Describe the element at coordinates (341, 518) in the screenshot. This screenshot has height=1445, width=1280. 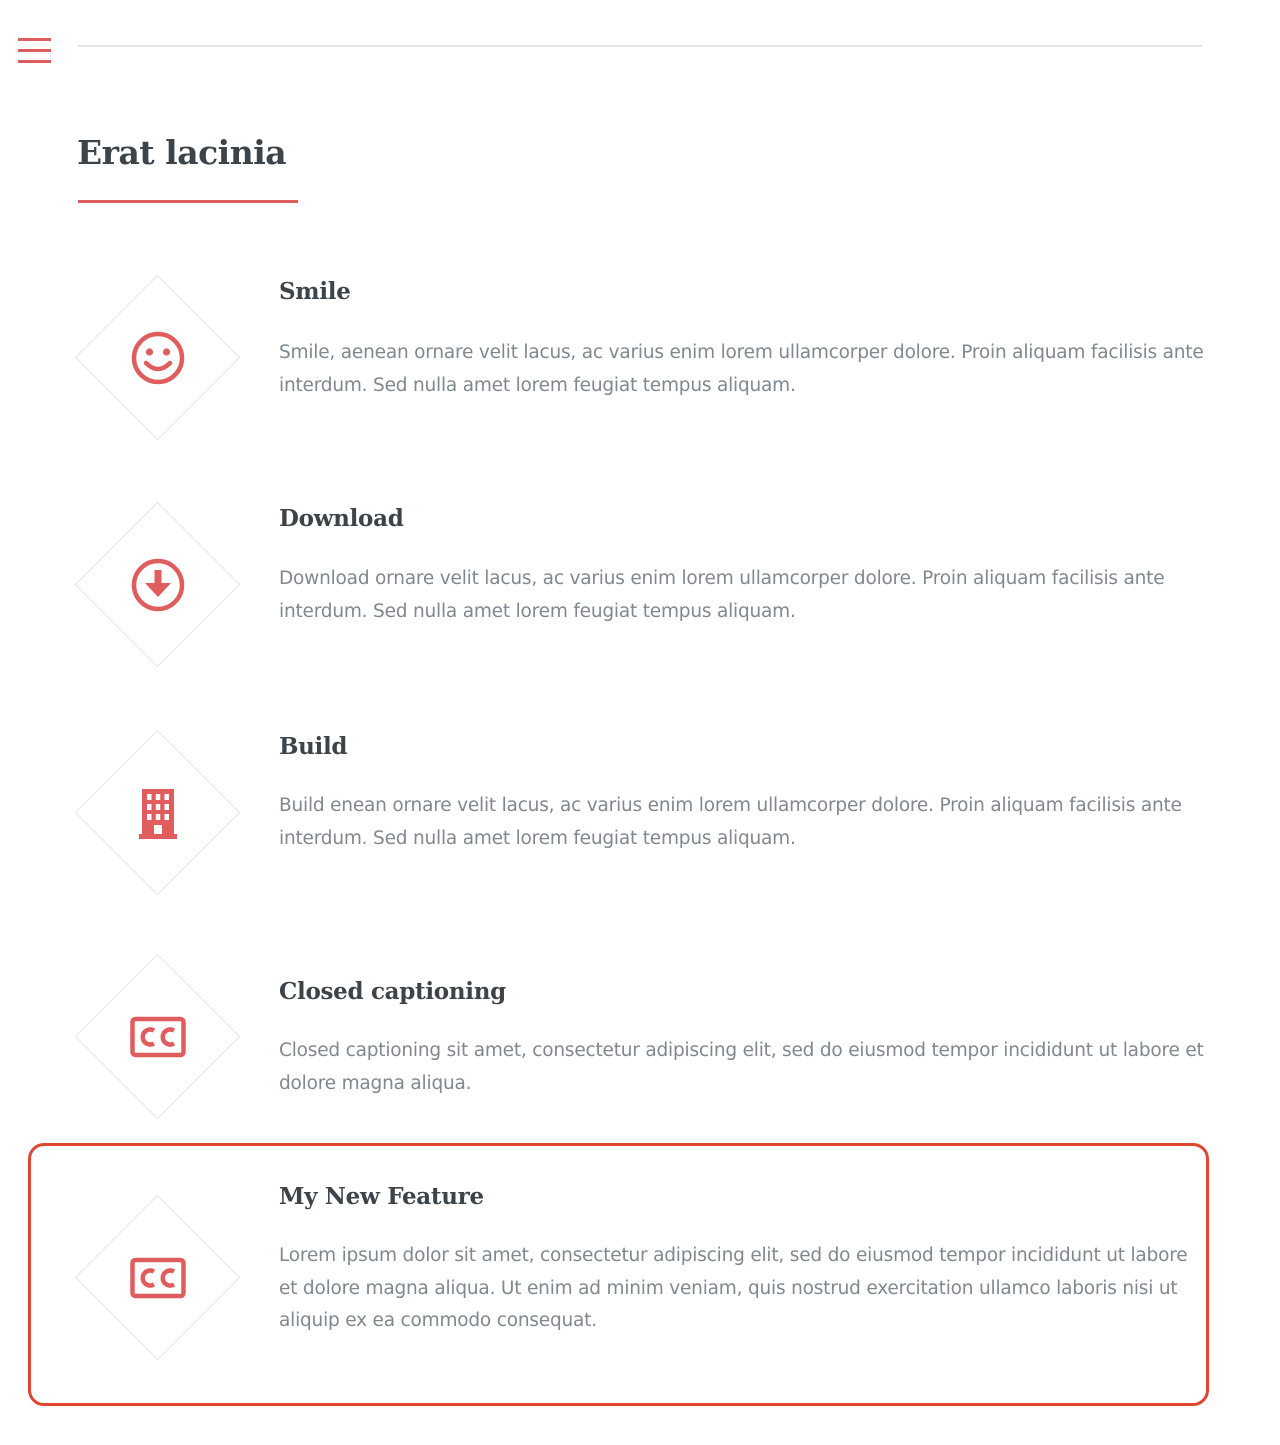
I see `feature-title: Download` at that location.